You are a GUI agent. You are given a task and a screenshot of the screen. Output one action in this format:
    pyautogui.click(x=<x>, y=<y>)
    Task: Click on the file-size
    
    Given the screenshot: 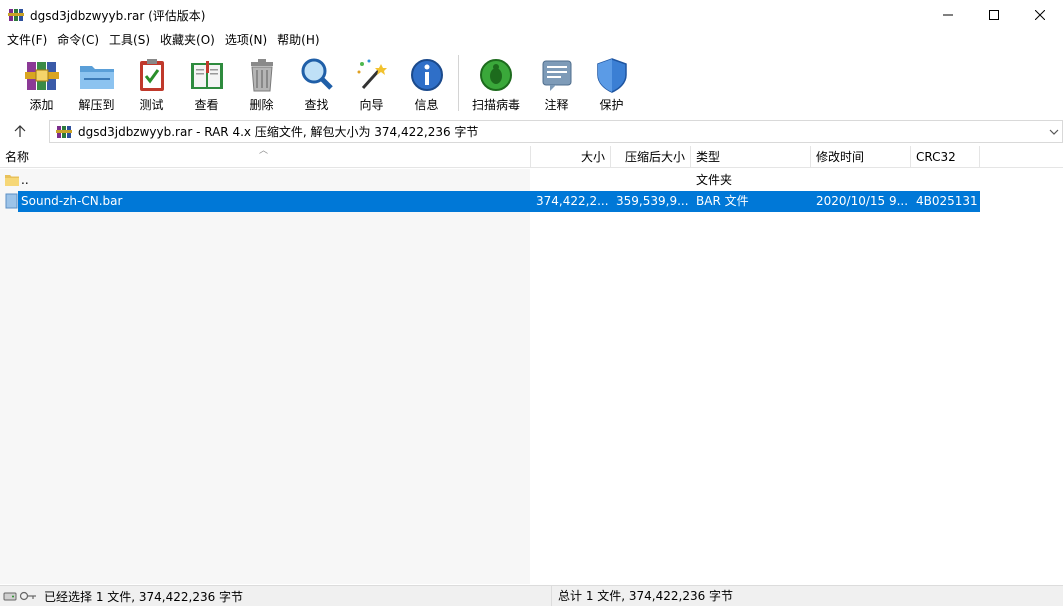 What is the action you would take?
    pyautogui.click(x=571, y=180)
    